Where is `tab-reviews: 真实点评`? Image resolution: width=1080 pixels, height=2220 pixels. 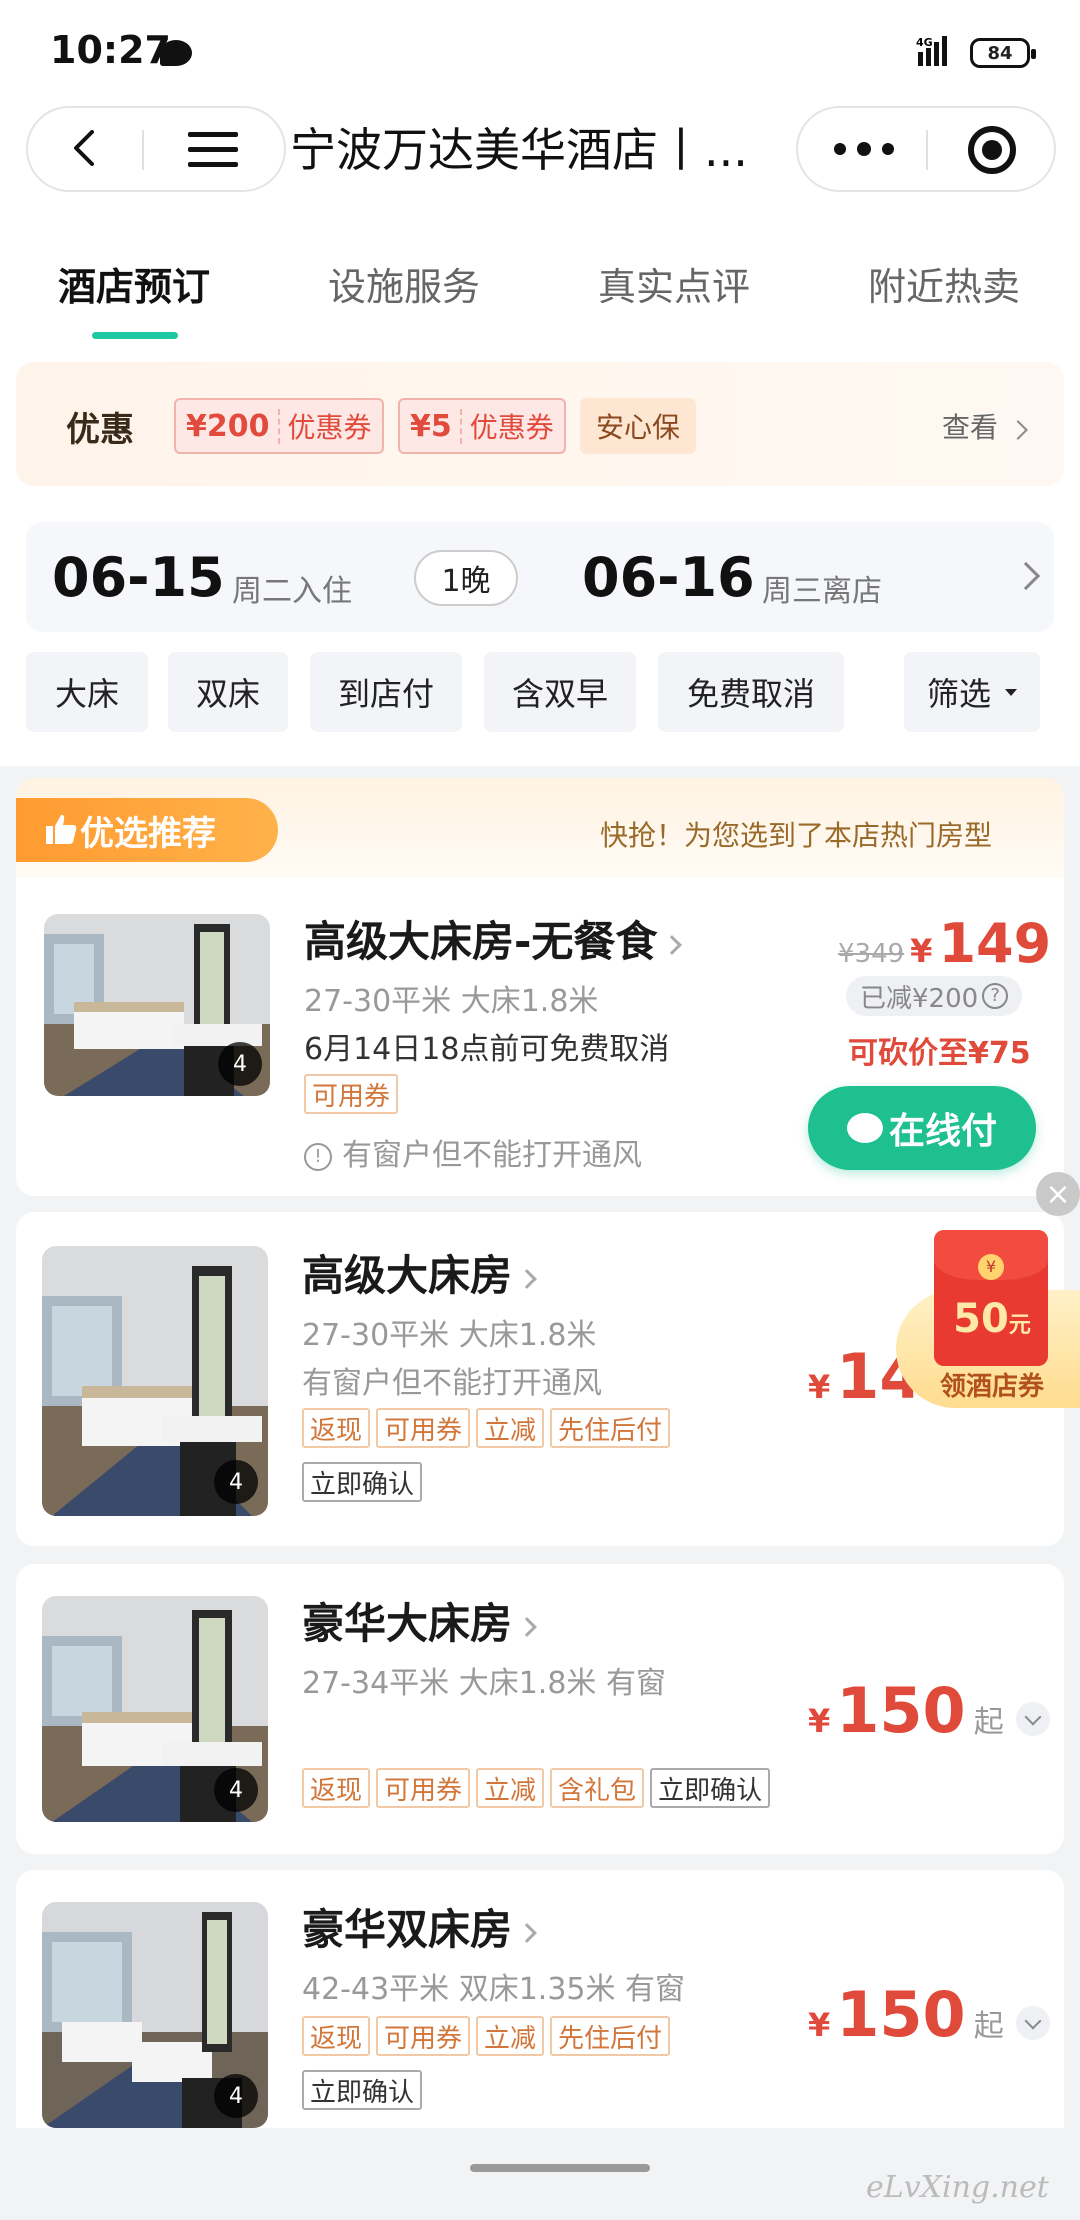 tab-reviews: 真实点评 is located at coordinates (674, 283).